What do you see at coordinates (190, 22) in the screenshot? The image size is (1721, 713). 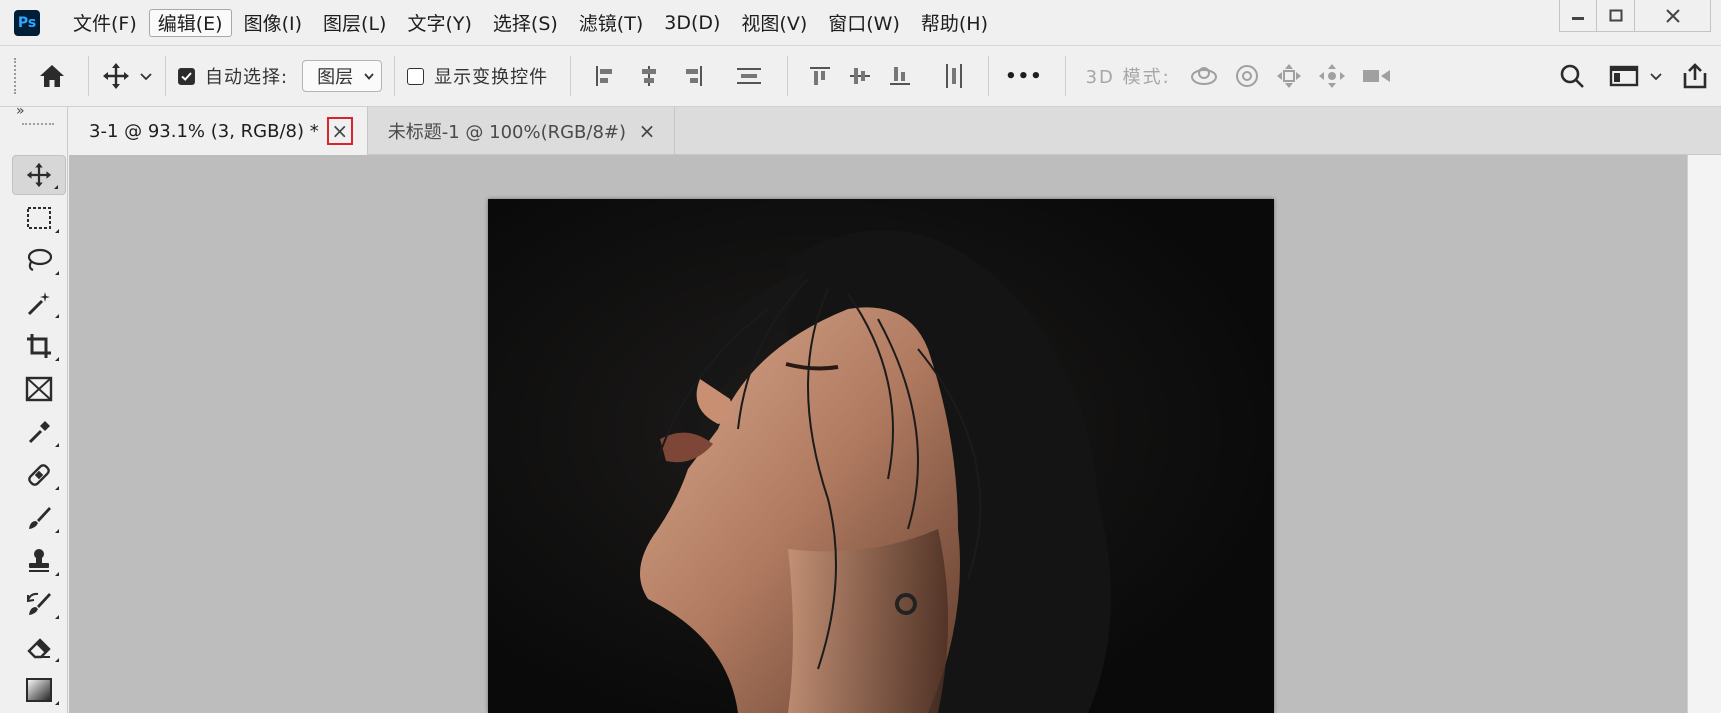 I see `menu-edit: 编辑(E)` at bounding box center [190, 22].